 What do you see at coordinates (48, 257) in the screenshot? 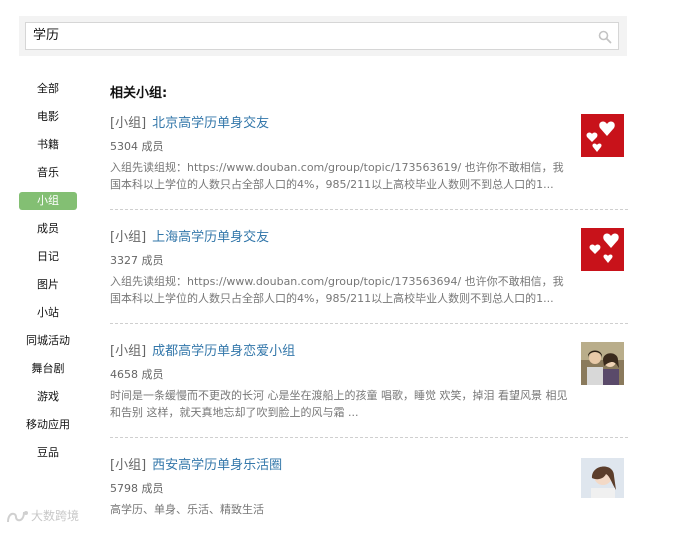
I see `sidebar-item-diaries: 日记` at bounding box center [48, 257].